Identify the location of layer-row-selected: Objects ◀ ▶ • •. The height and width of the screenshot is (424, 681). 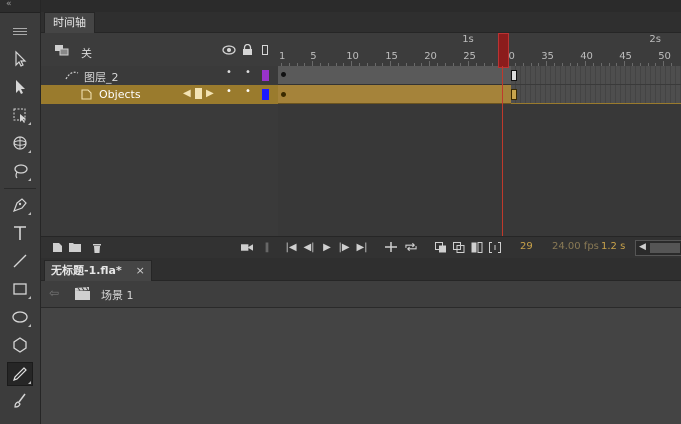
(361, 94).